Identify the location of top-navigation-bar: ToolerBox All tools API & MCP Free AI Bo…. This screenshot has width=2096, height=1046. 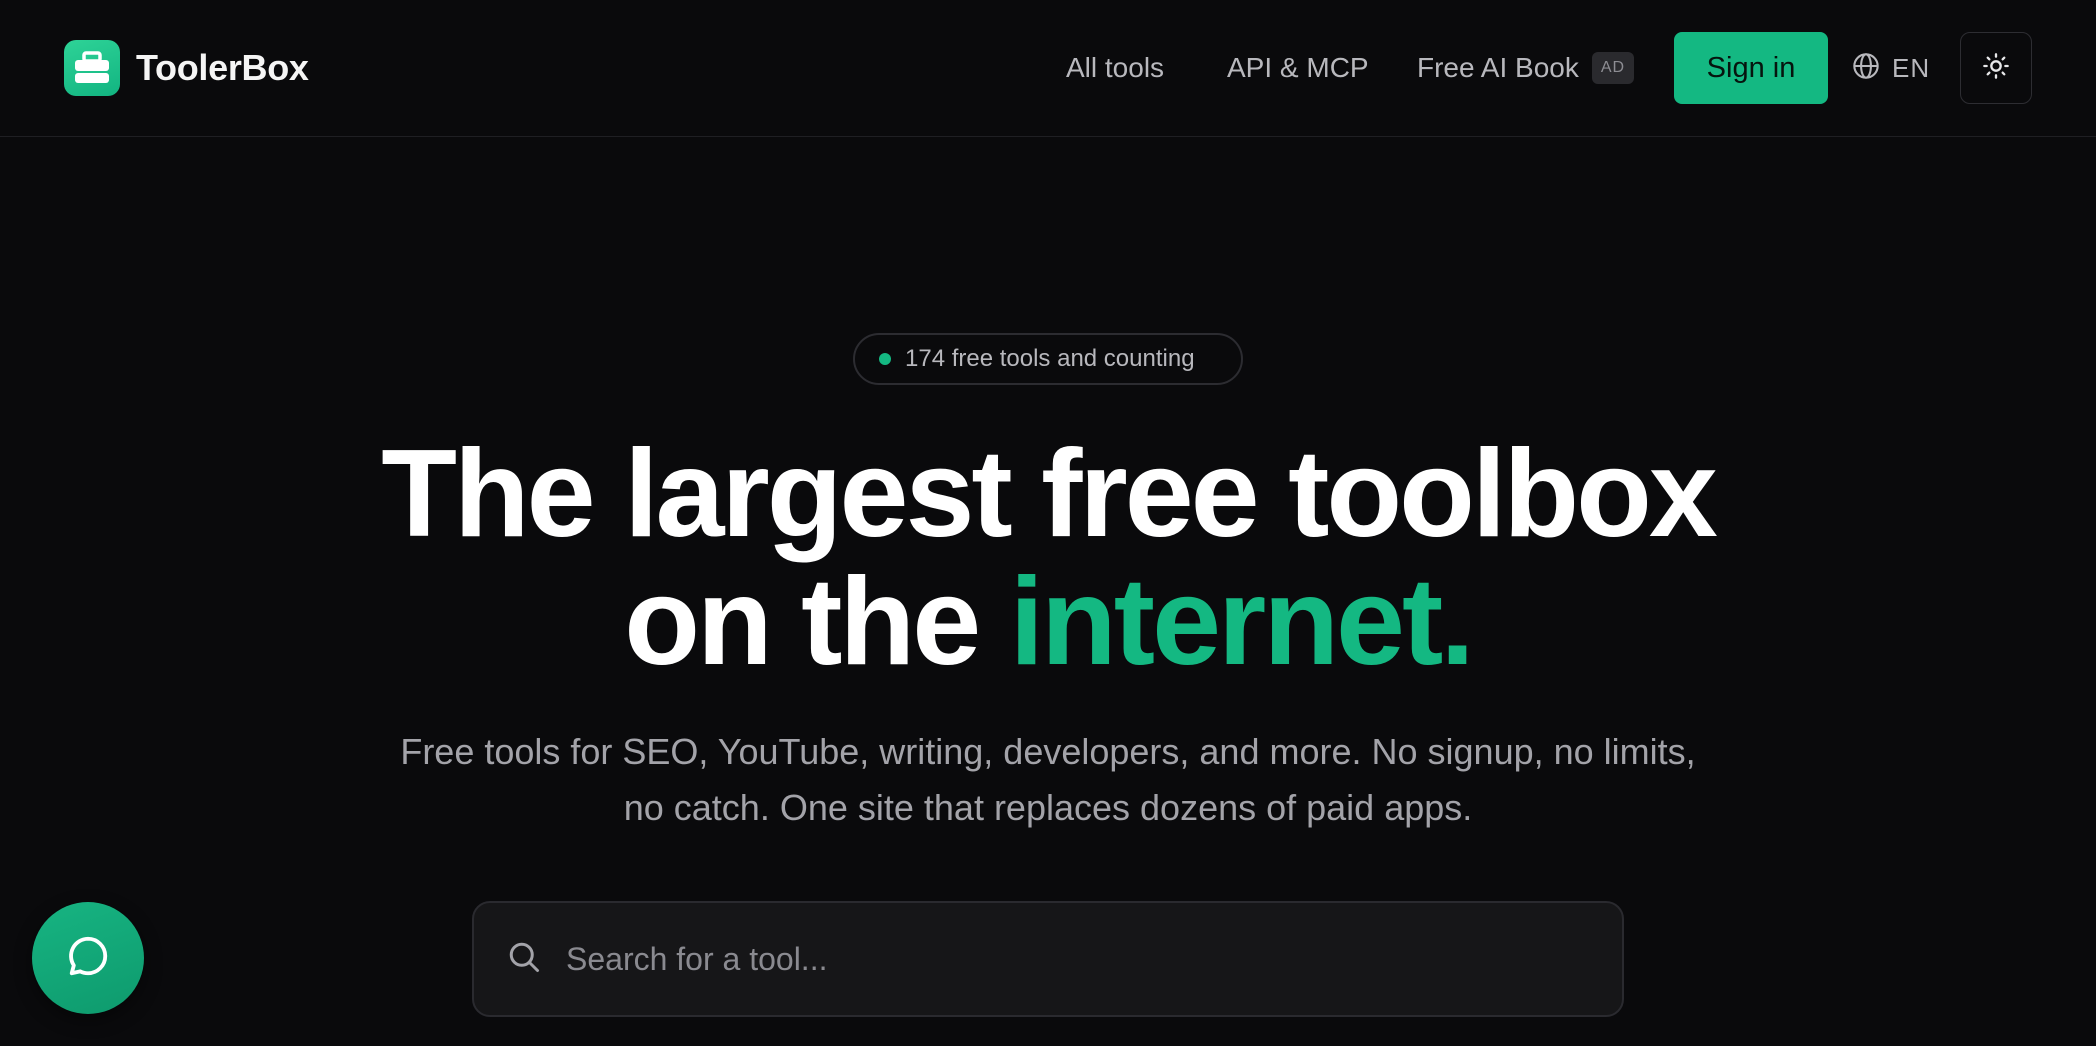
(1048, 68).